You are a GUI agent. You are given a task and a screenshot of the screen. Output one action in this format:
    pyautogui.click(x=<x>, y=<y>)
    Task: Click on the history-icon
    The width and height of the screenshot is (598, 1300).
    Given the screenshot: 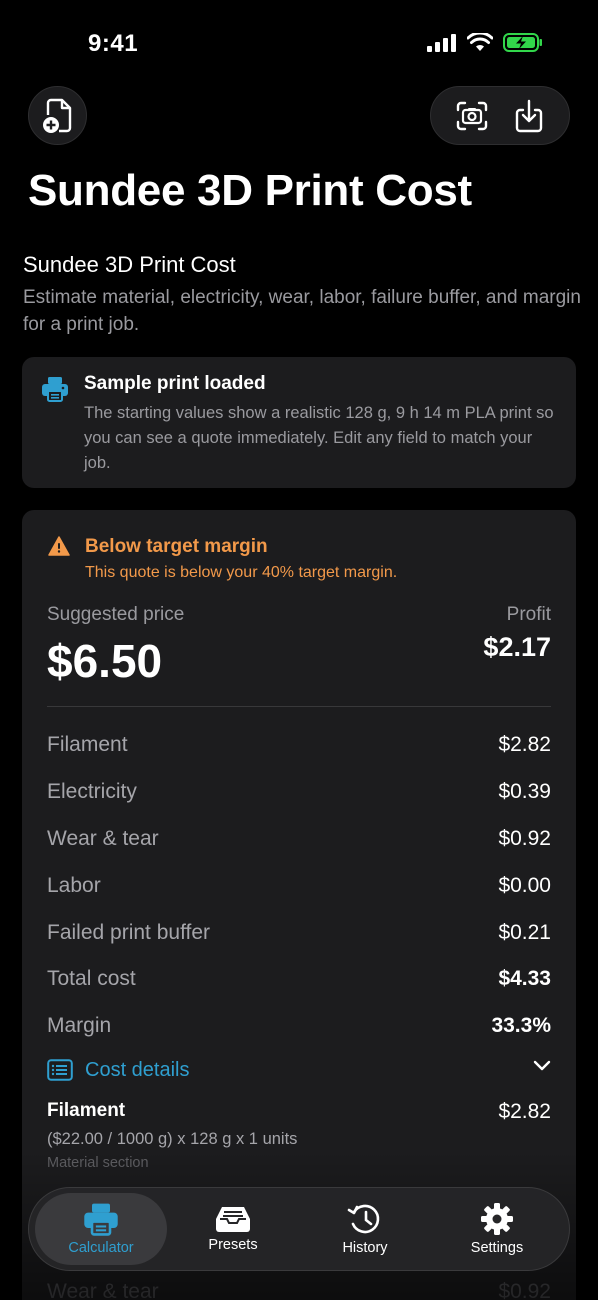 What is the action you would take?
    pyautogui.click(x=363, y=1219)
    